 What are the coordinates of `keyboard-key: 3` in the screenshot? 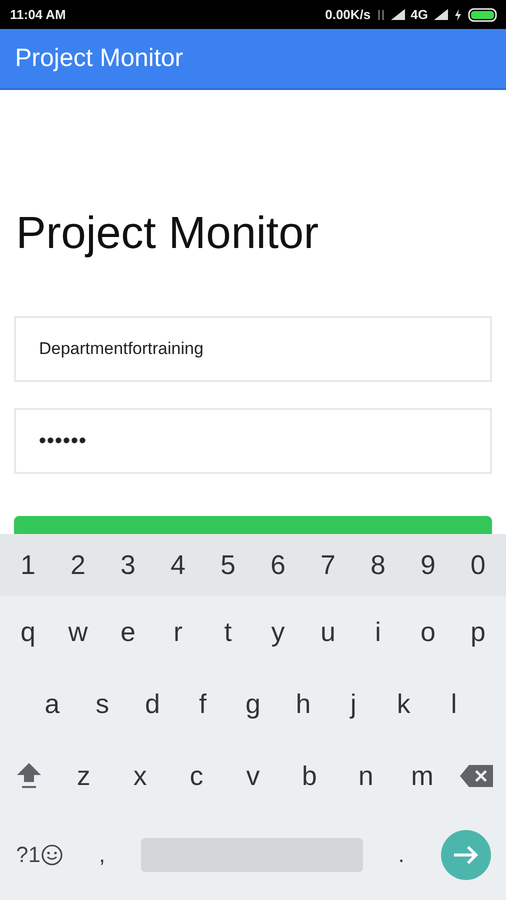 It's located at (128, 565).